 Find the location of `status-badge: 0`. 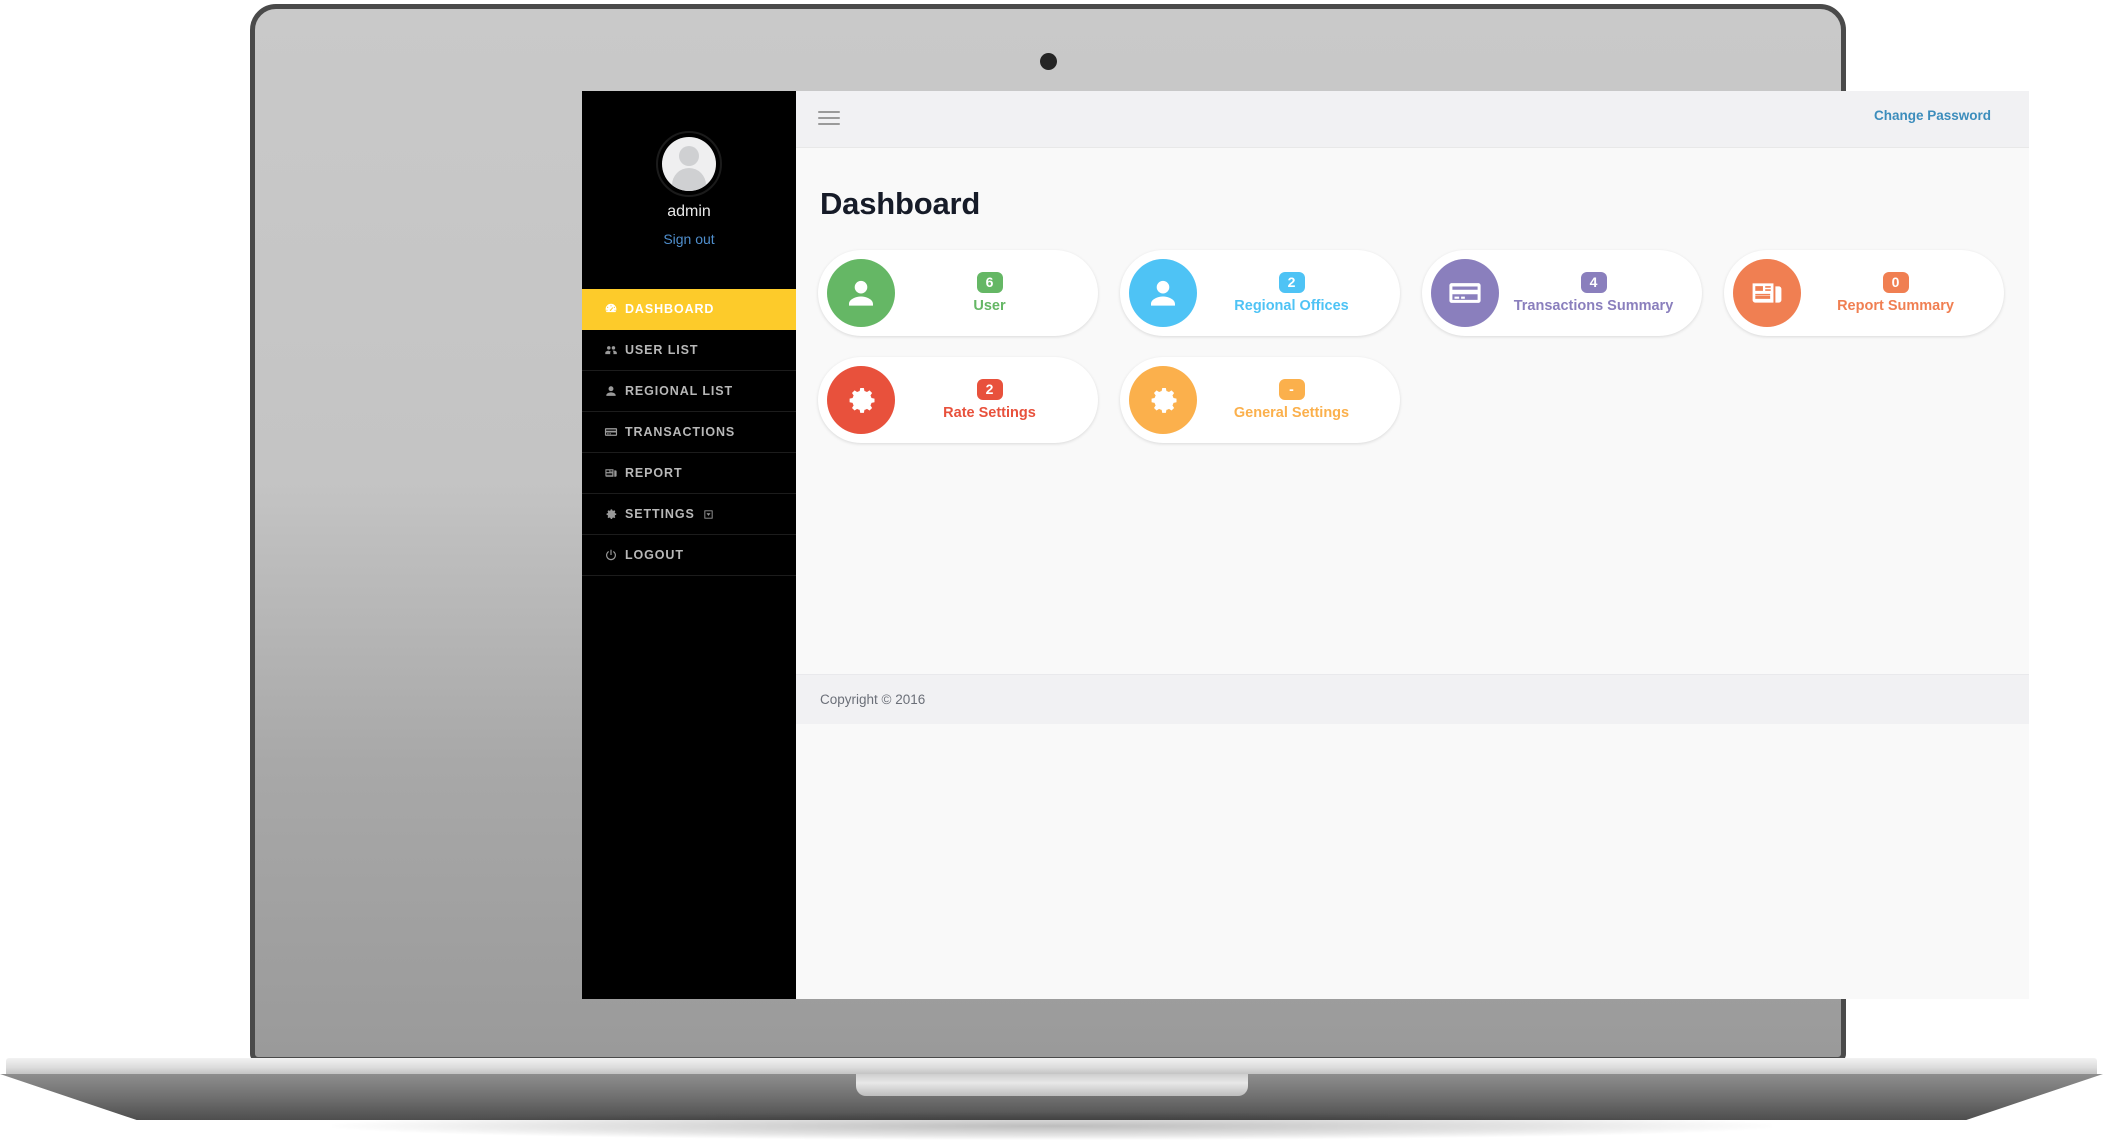

status-badge: 0 is located at coordinates (1895, 282).